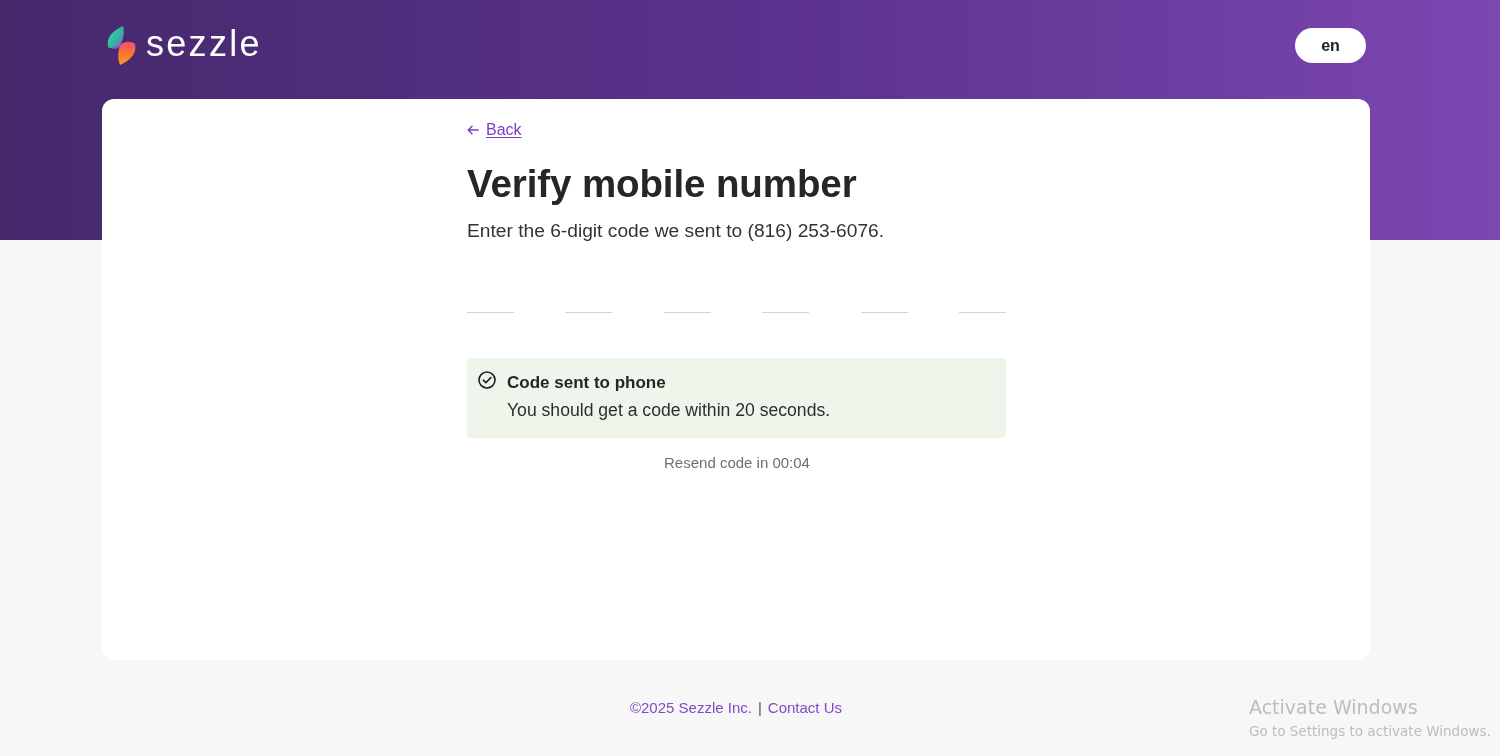 This screenshot has width=1500, height=756. What do you see at coordinates (1334, 707) in the screenshot?
I see `activation-title: Activate Windows` at bounding box center [1334, 707].